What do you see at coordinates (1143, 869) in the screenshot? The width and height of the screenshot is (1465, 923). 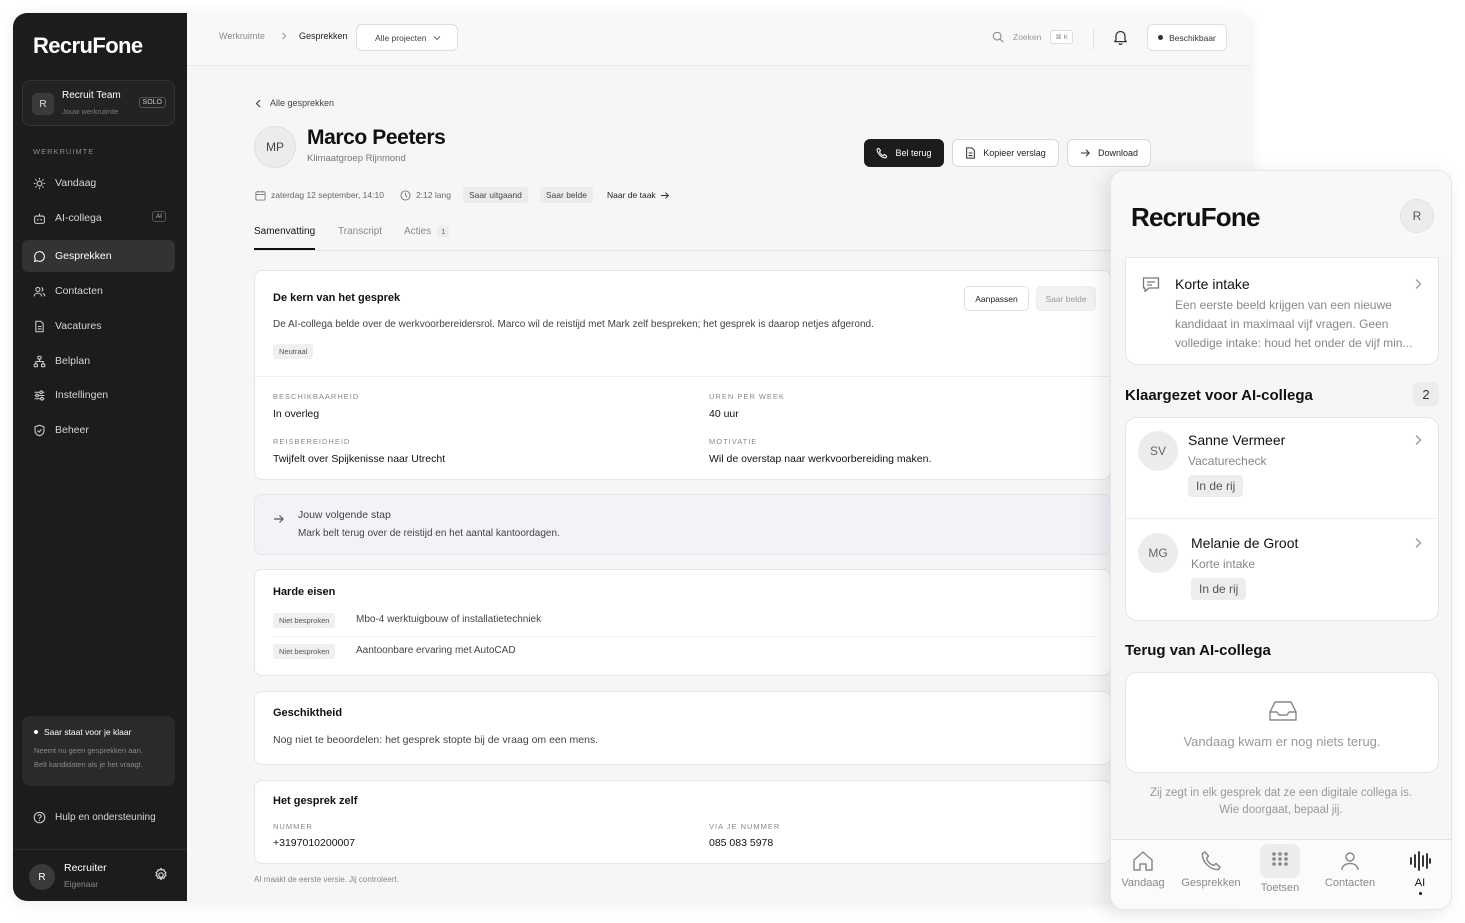 I see `nav-vandaag: Vandaag` at bounding box center [1143, 869].